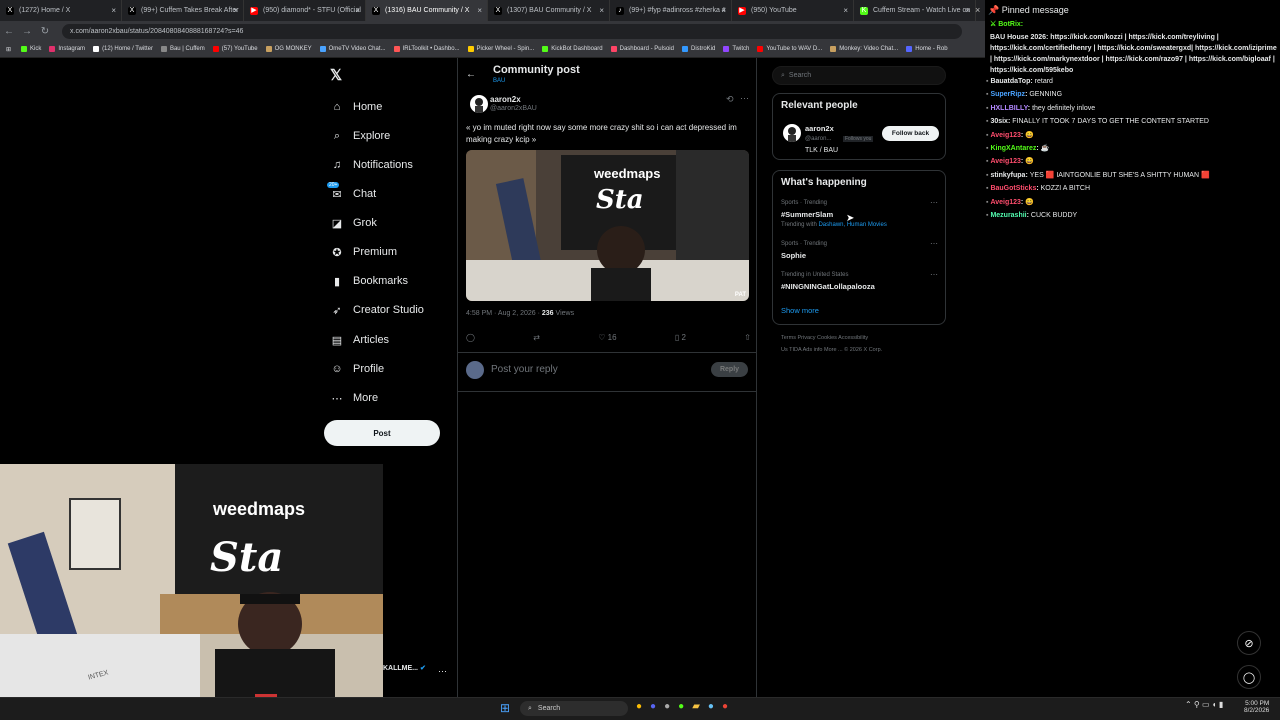 The height and width of the screenshot is (720, 1280). Describe the element at coordinates (639, 706) in the screenshot. I see `chrome-icon: ●` at that location.